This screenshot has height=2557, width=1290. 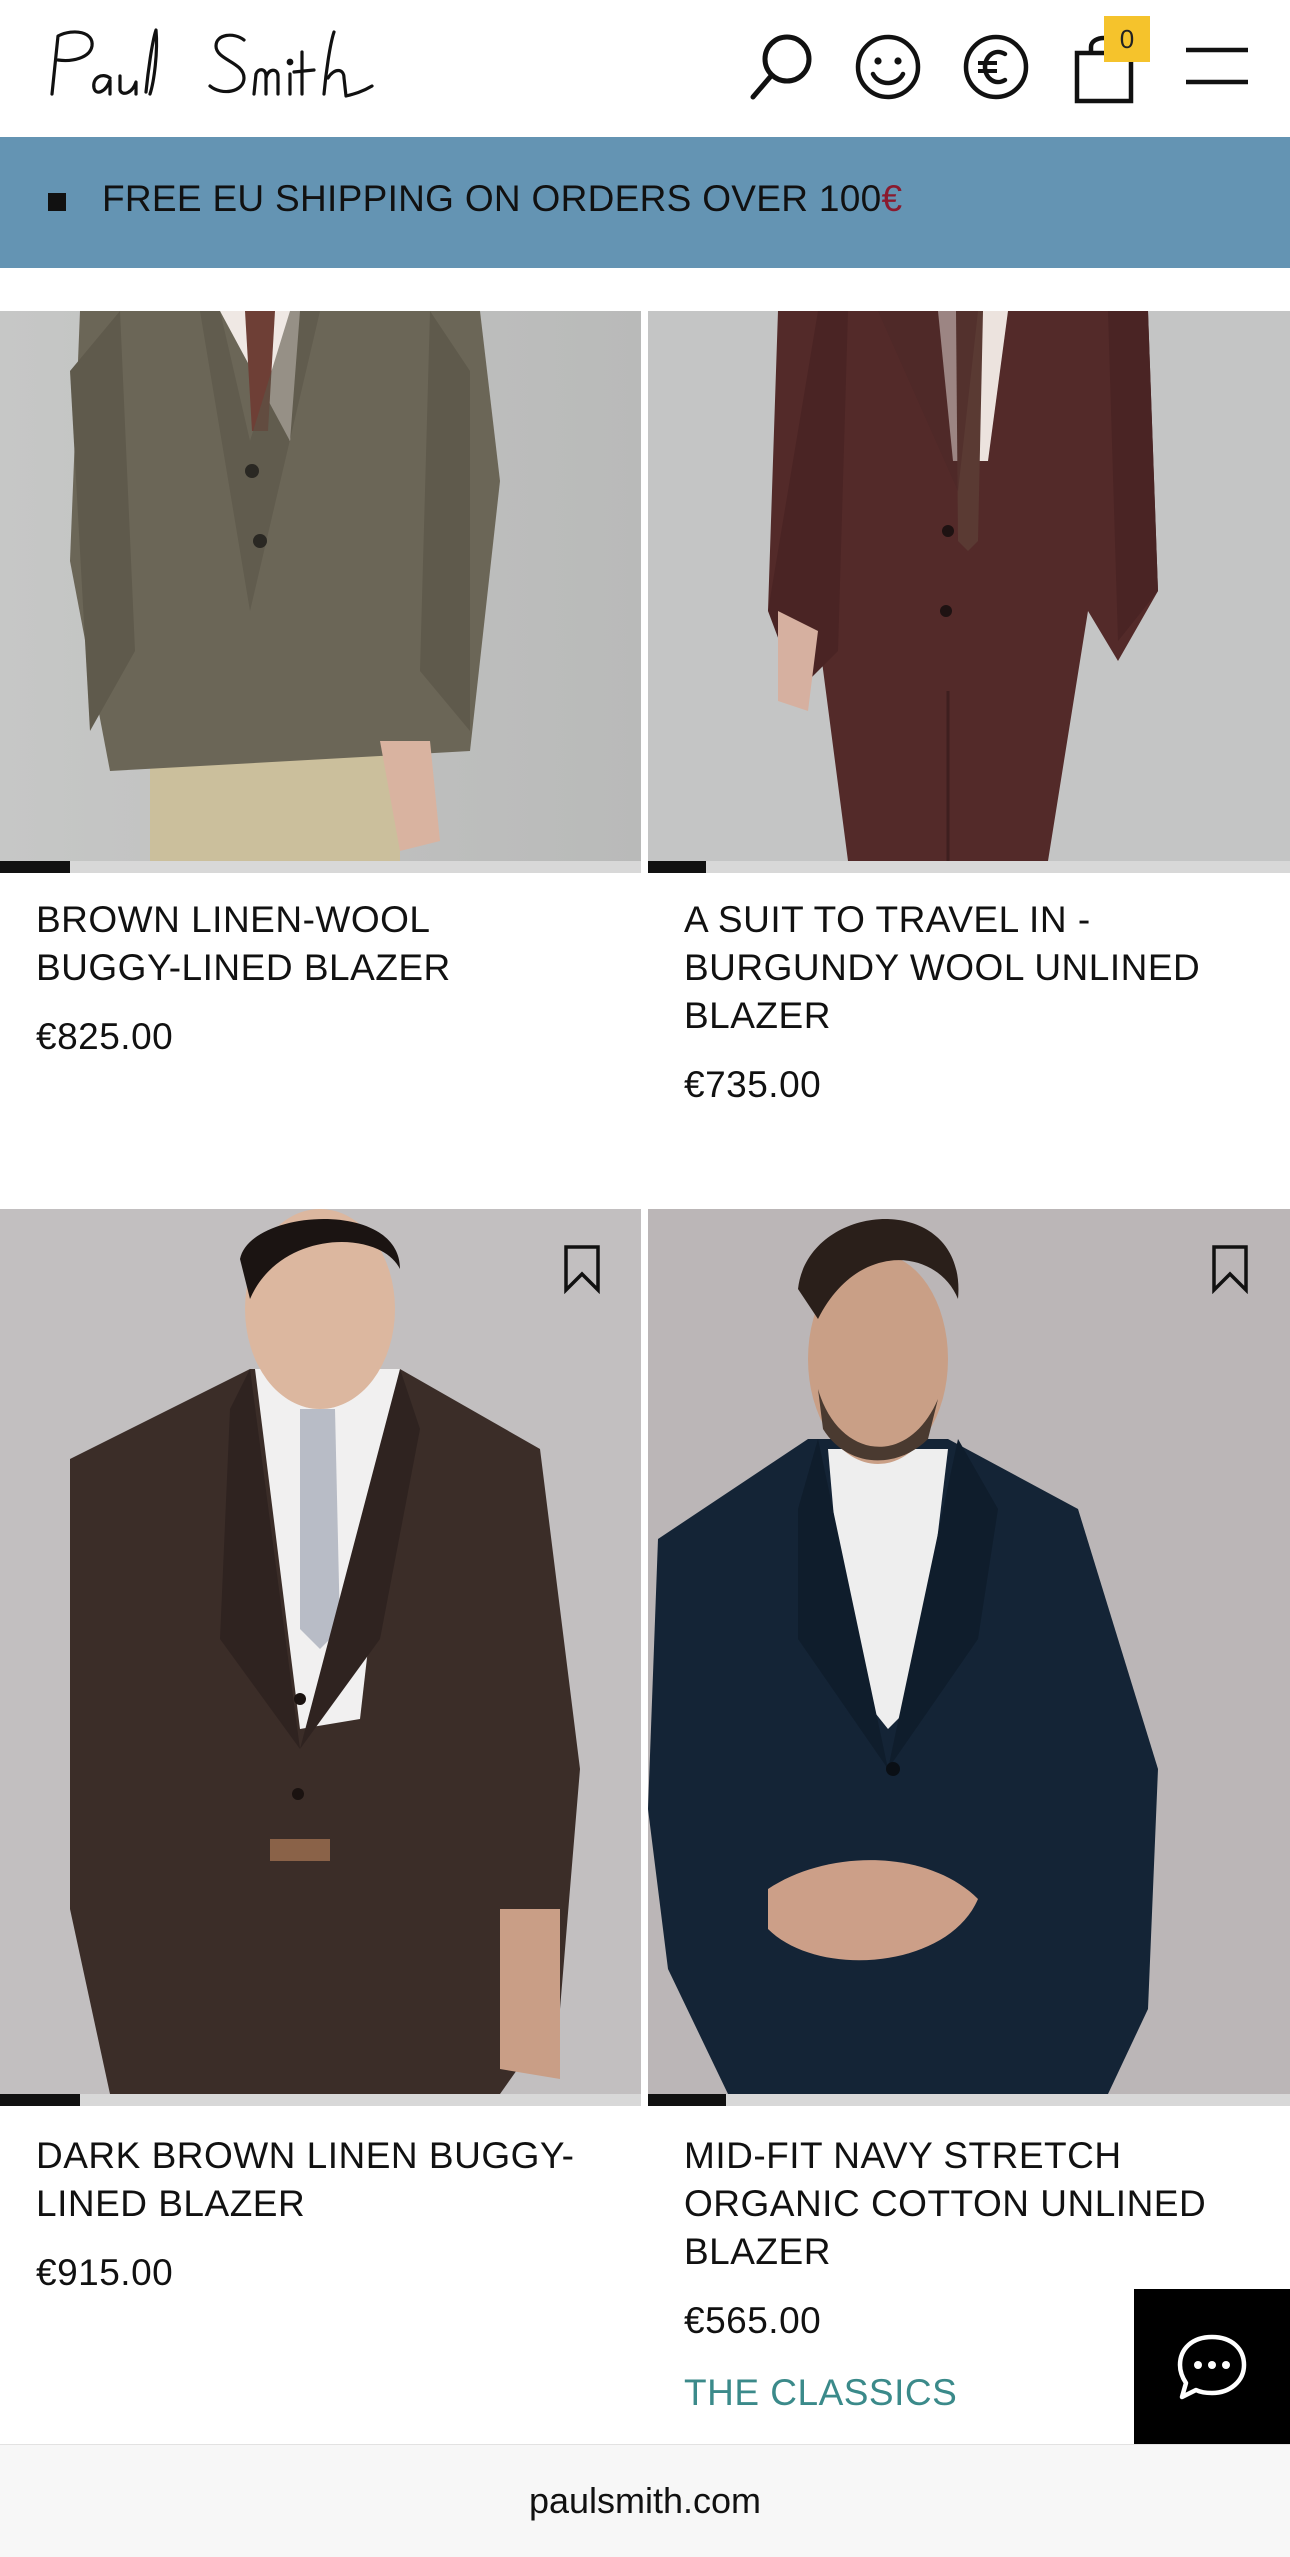 What do you see at coordinates (781, 67) in the screenshot?
I see `search-icon` at bounding box center [781, 67].